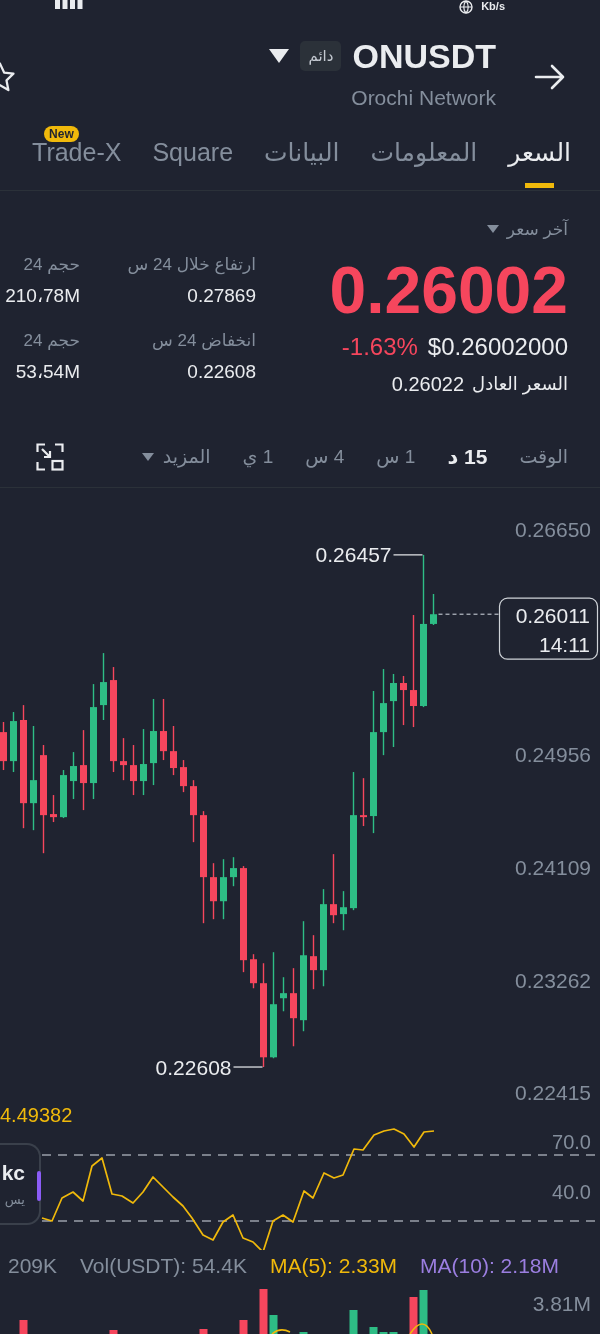 The width and height of the screenshot is (600, 1334). What do you see at coordinates (204, 341) in the screenshot?
I see `stat-label: انخفاض 24 س` at bounding box center [204, 341].